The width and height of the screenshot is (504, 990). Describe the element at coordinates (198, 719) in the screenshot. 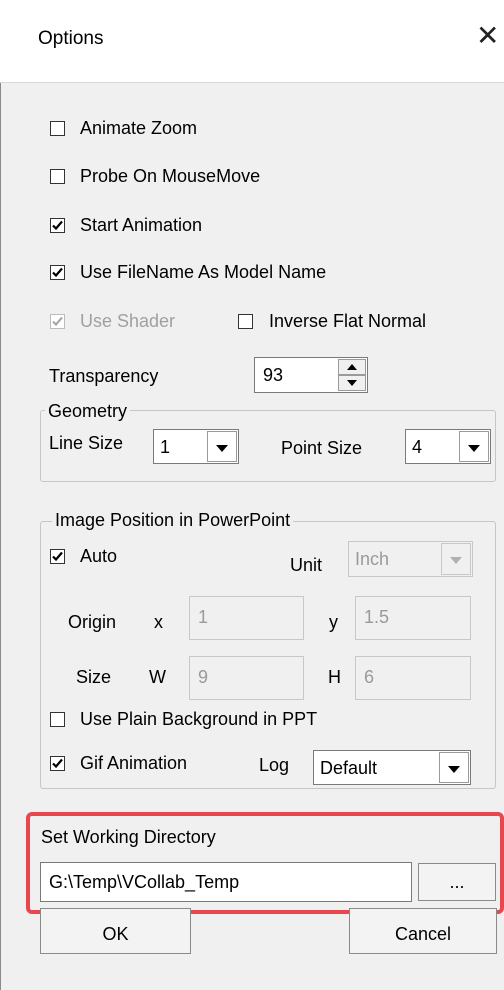

I see `plain-background-label: Use Plain Background in PPT` at that location.